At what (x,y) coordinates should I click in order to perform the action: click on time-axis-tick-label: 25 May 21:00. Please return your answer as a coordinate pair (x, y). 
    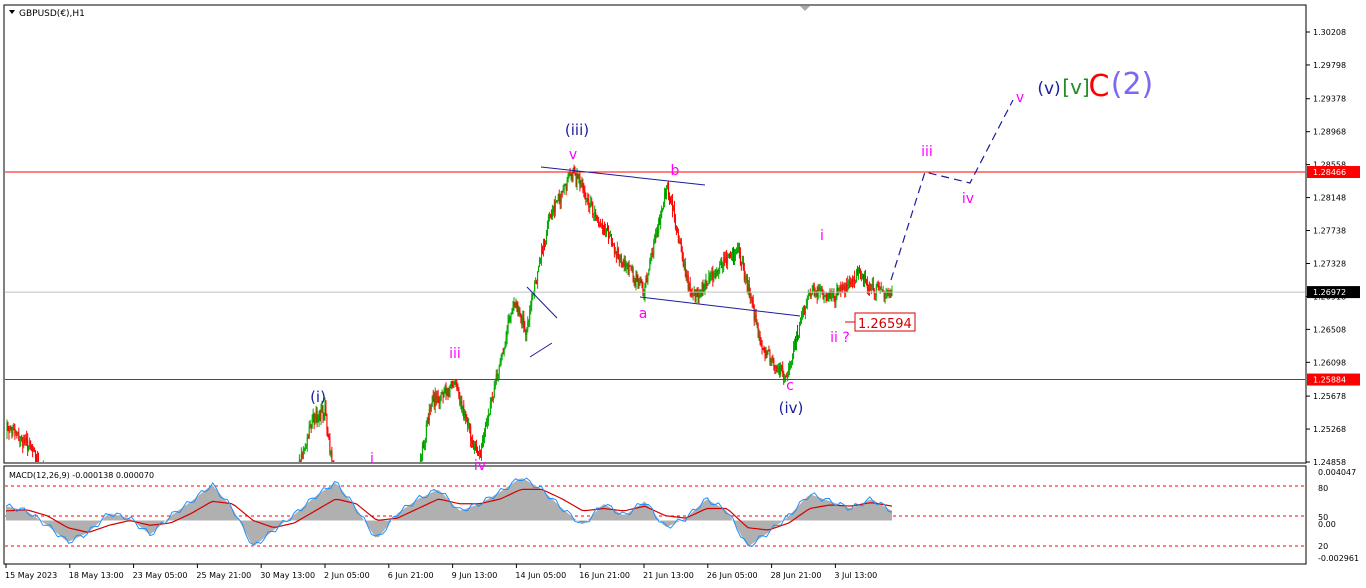
    Looking at the image, I should click on (223, 575).